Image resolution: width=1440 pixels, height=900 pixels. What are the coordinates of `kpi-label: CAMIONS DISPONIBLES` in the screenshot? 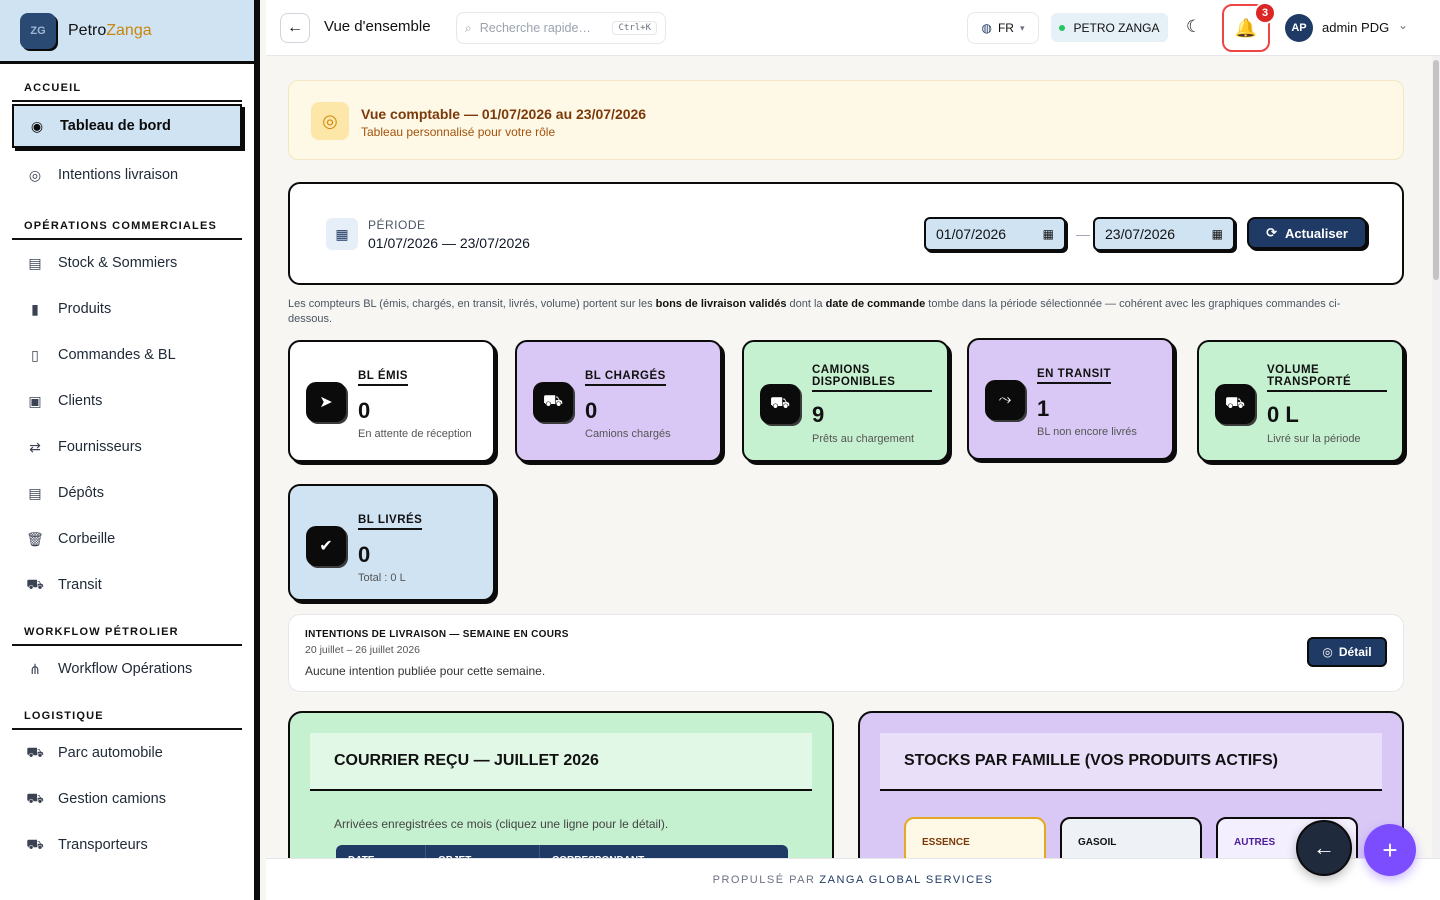 It's located at (872, 378).